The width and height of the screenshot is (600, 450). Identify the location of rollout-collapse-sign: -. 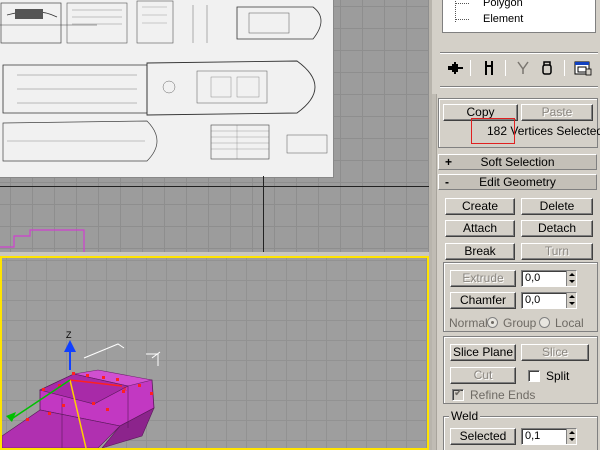
(447, 182).